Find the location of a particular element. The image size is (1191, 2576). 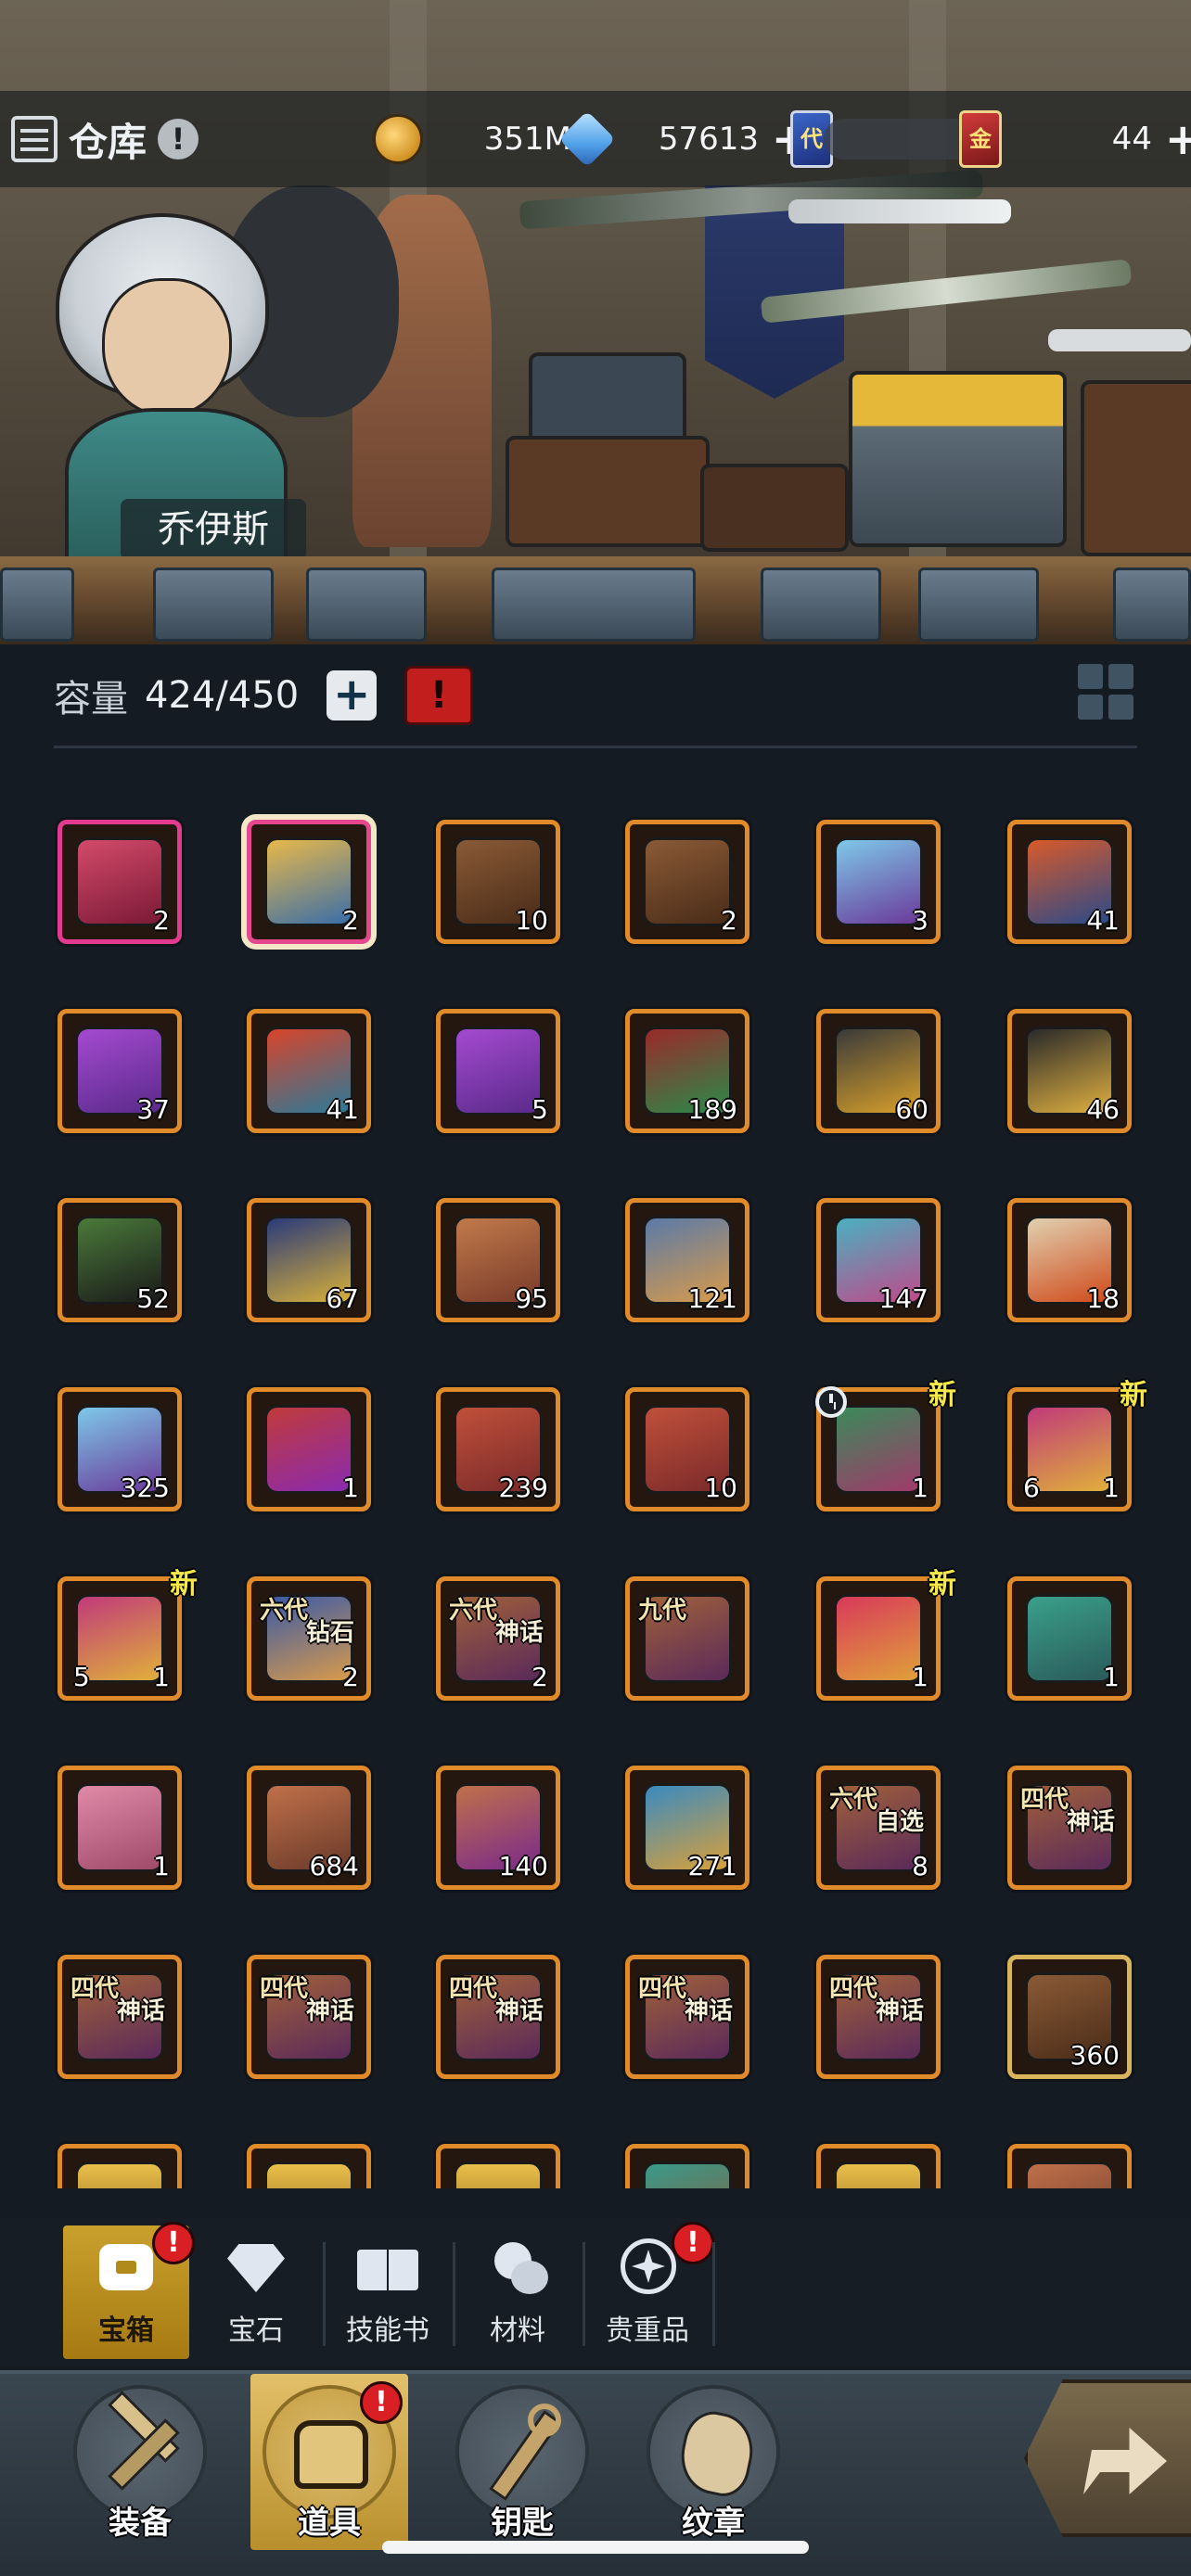

purple-winged-chest-icon is located at coordinates (499, 1071).